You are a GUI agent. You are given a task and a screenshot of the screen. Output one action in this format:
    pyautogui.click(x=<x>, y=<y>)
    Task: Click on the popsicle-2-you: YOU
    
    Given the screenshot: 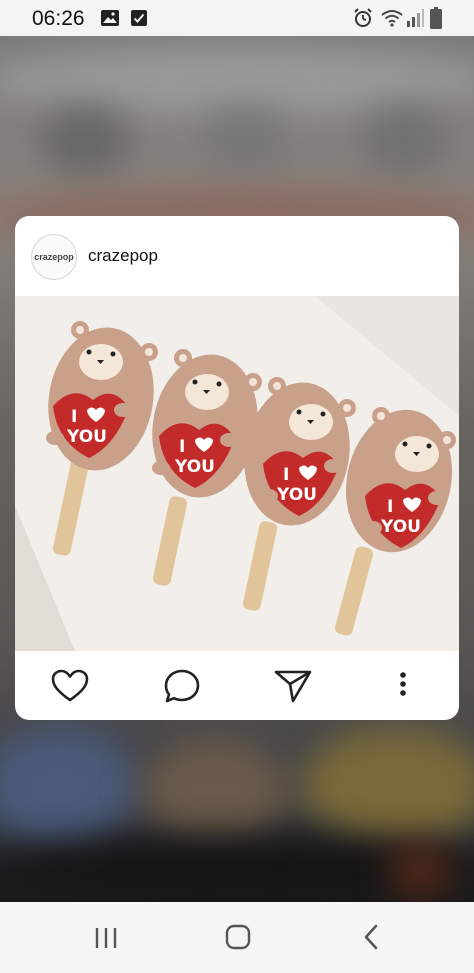 What is the action you would take?
    pyautogui.click(x=194, y=467)
    